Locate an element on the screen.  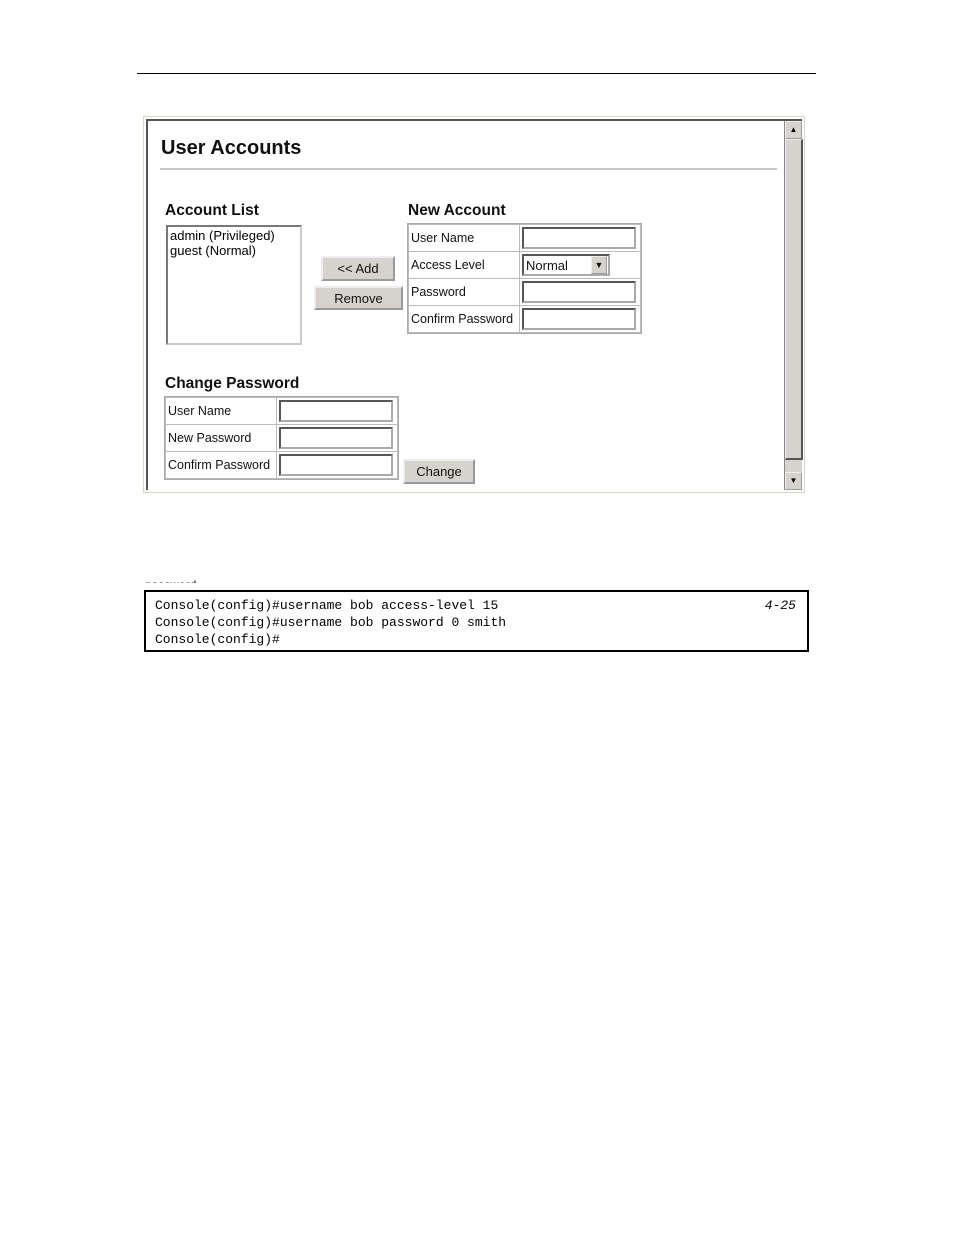
change-new-password-input is located at coordinates (336, 438).